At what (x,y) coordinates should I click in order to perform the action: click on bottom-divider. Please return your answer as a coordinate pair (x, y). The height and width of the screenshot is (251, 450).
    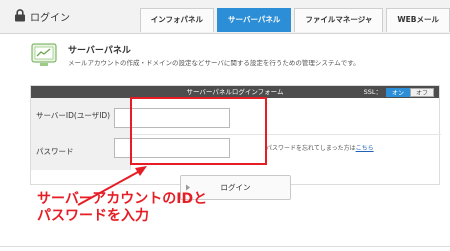
    Looking at the image, I should click on (225, 246).